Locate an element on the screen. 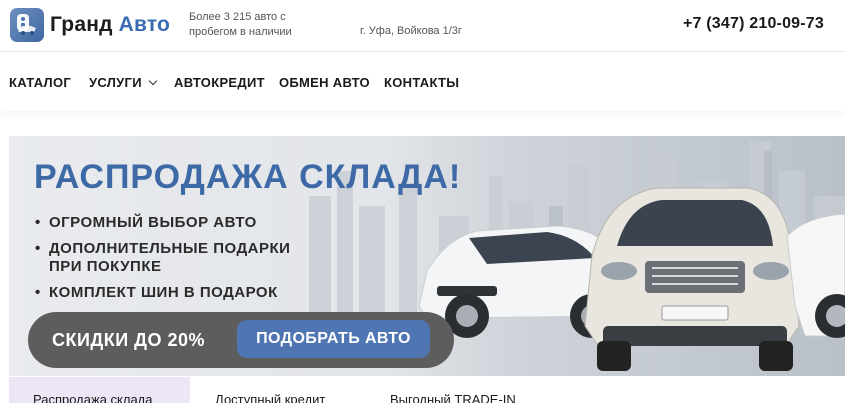 The width and height of the screenshot is (845, 403). site-logo: Гранд Авто is located at coordinates (90, 25).